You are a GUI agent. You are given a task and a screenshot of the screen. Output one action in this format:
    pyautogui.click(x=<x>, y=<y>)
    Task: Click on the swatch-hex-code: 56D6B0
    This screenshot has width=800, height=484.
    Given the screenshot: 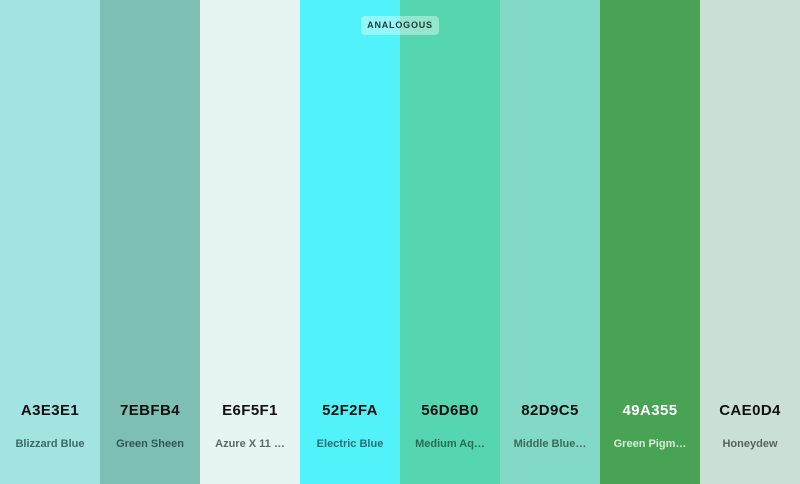 What is the action you would take?
    pyautogui.click(x=450, y=410)
    